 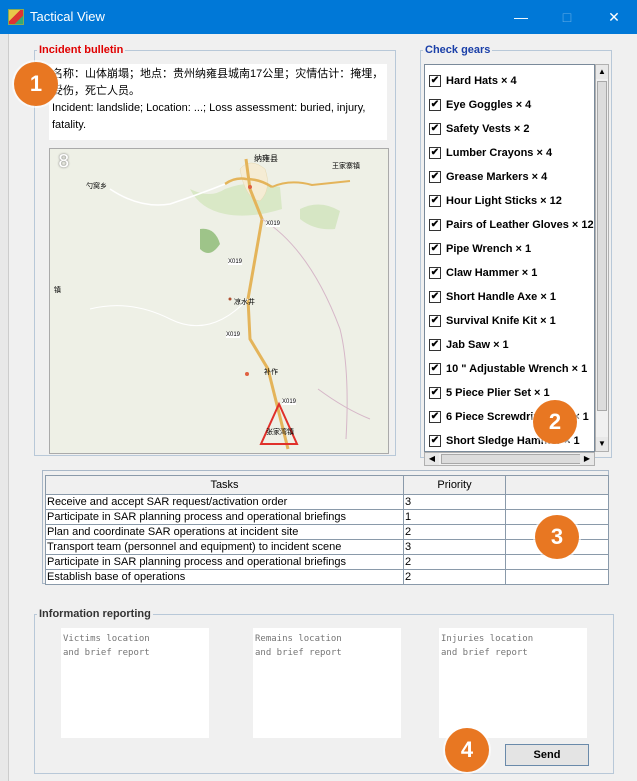 What do you see at coordinates (224, 485) in the screenshot?
I see `tasks-column-header: Tasks` at bounding box center [224, 485].